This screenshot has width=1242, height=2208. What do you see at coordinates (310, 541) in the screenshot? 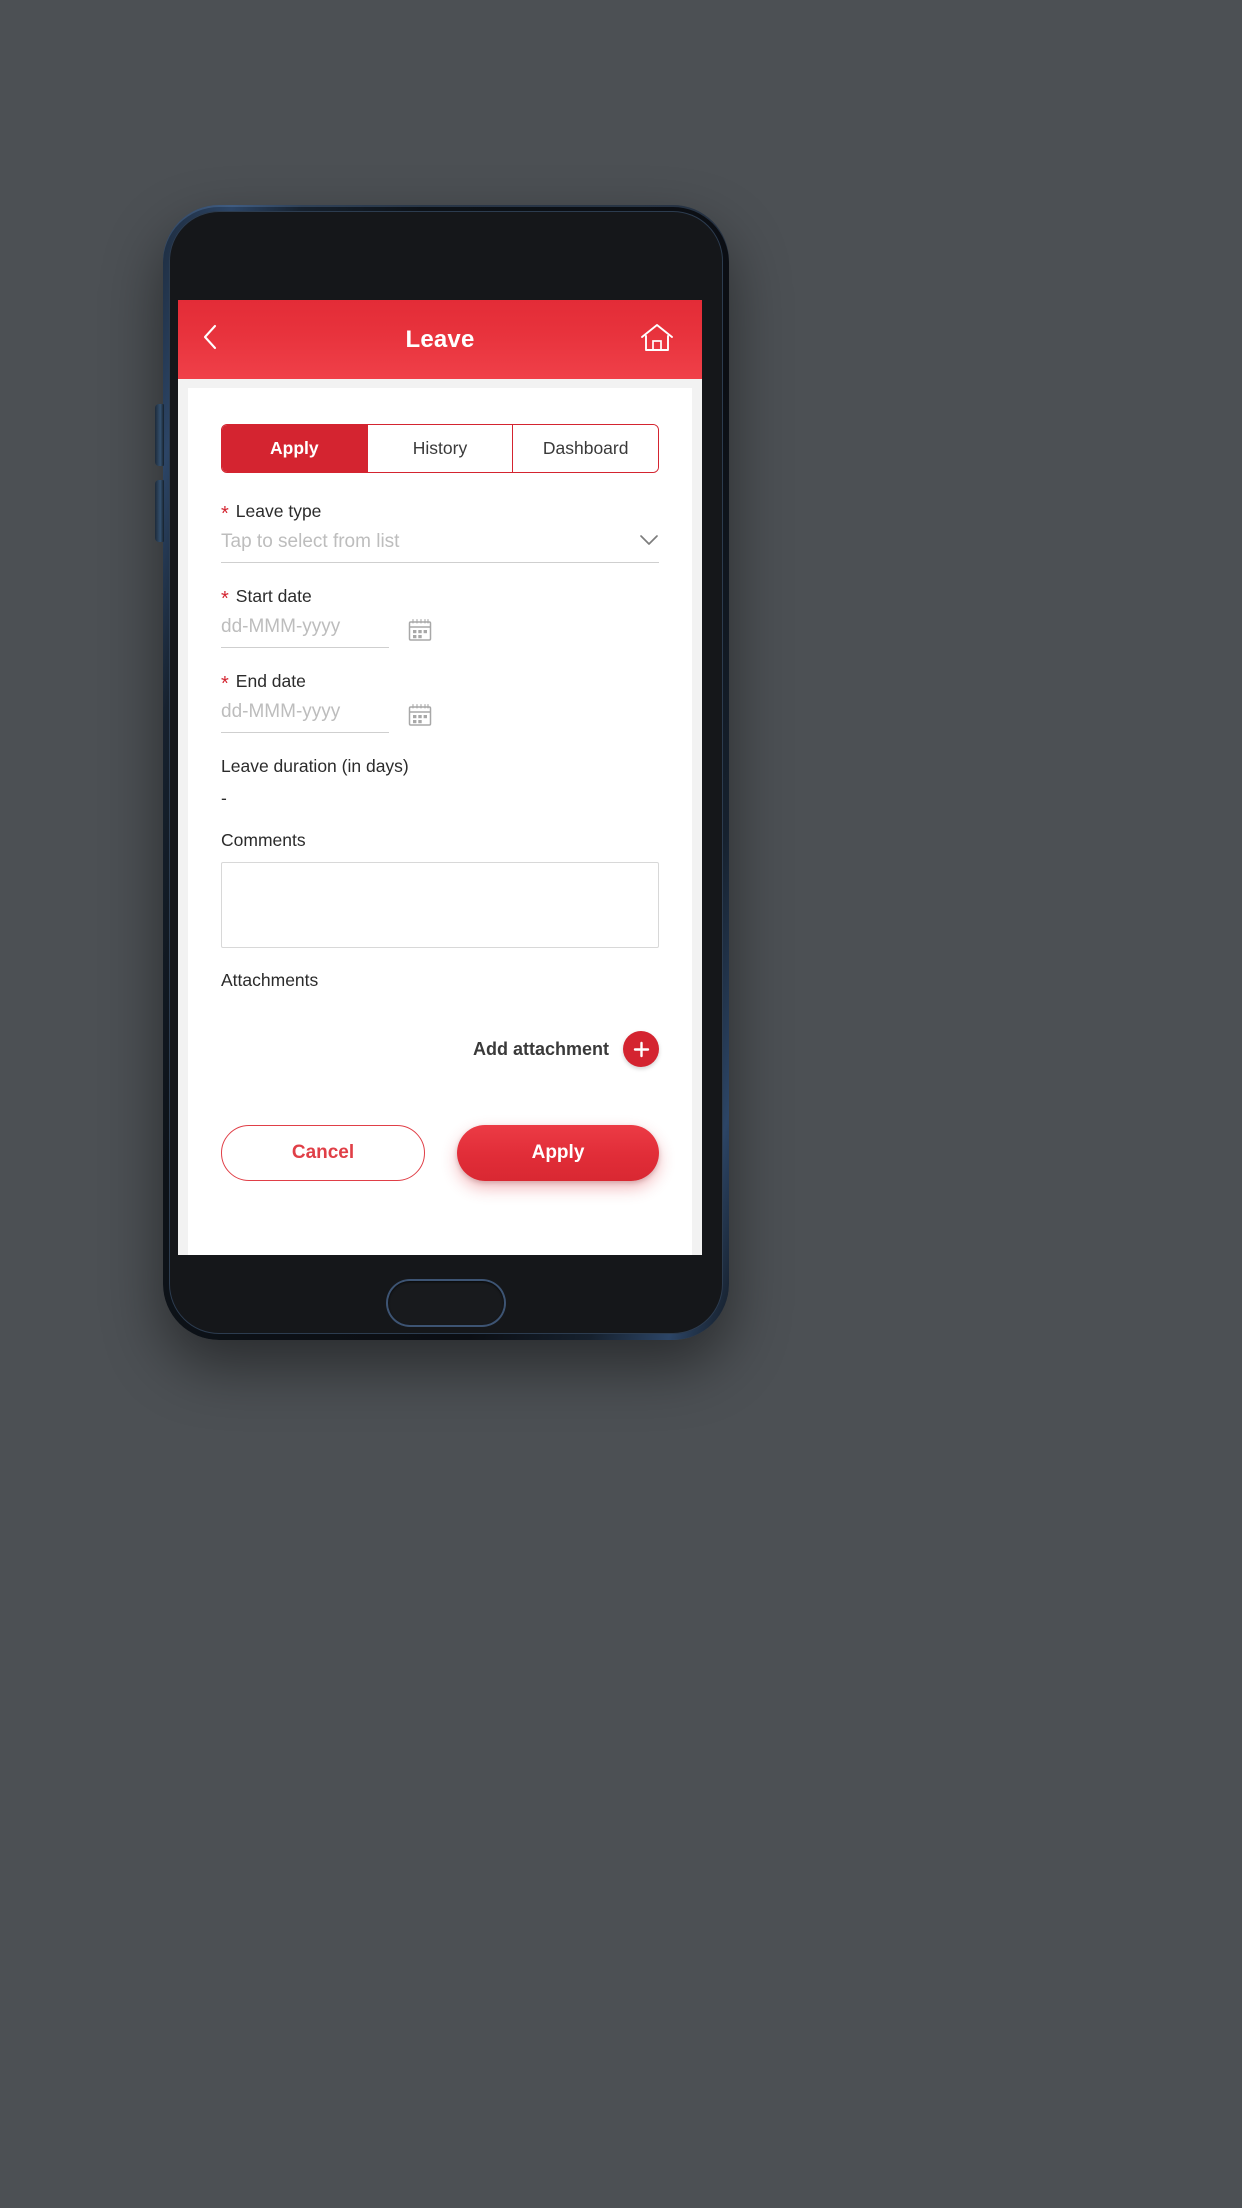
I see `leave-type-value: Tap to select from list` at bounding box center [310, 541].